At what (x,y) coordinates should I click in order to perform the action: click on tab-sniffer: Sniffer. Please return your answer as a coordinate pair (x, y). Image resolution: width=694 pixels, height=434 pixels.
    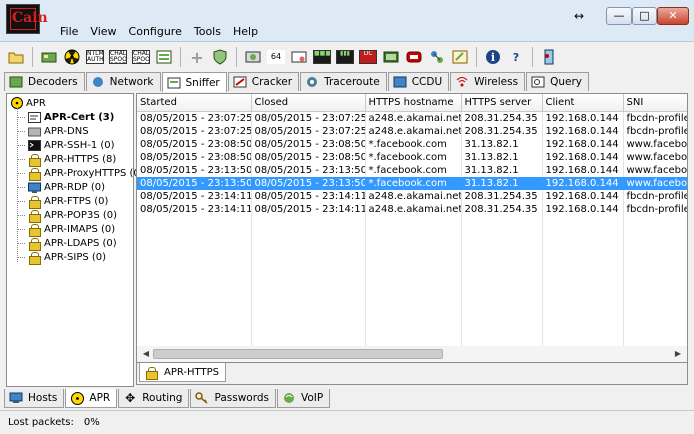
    Looking at the image, I should click on (194, 82).